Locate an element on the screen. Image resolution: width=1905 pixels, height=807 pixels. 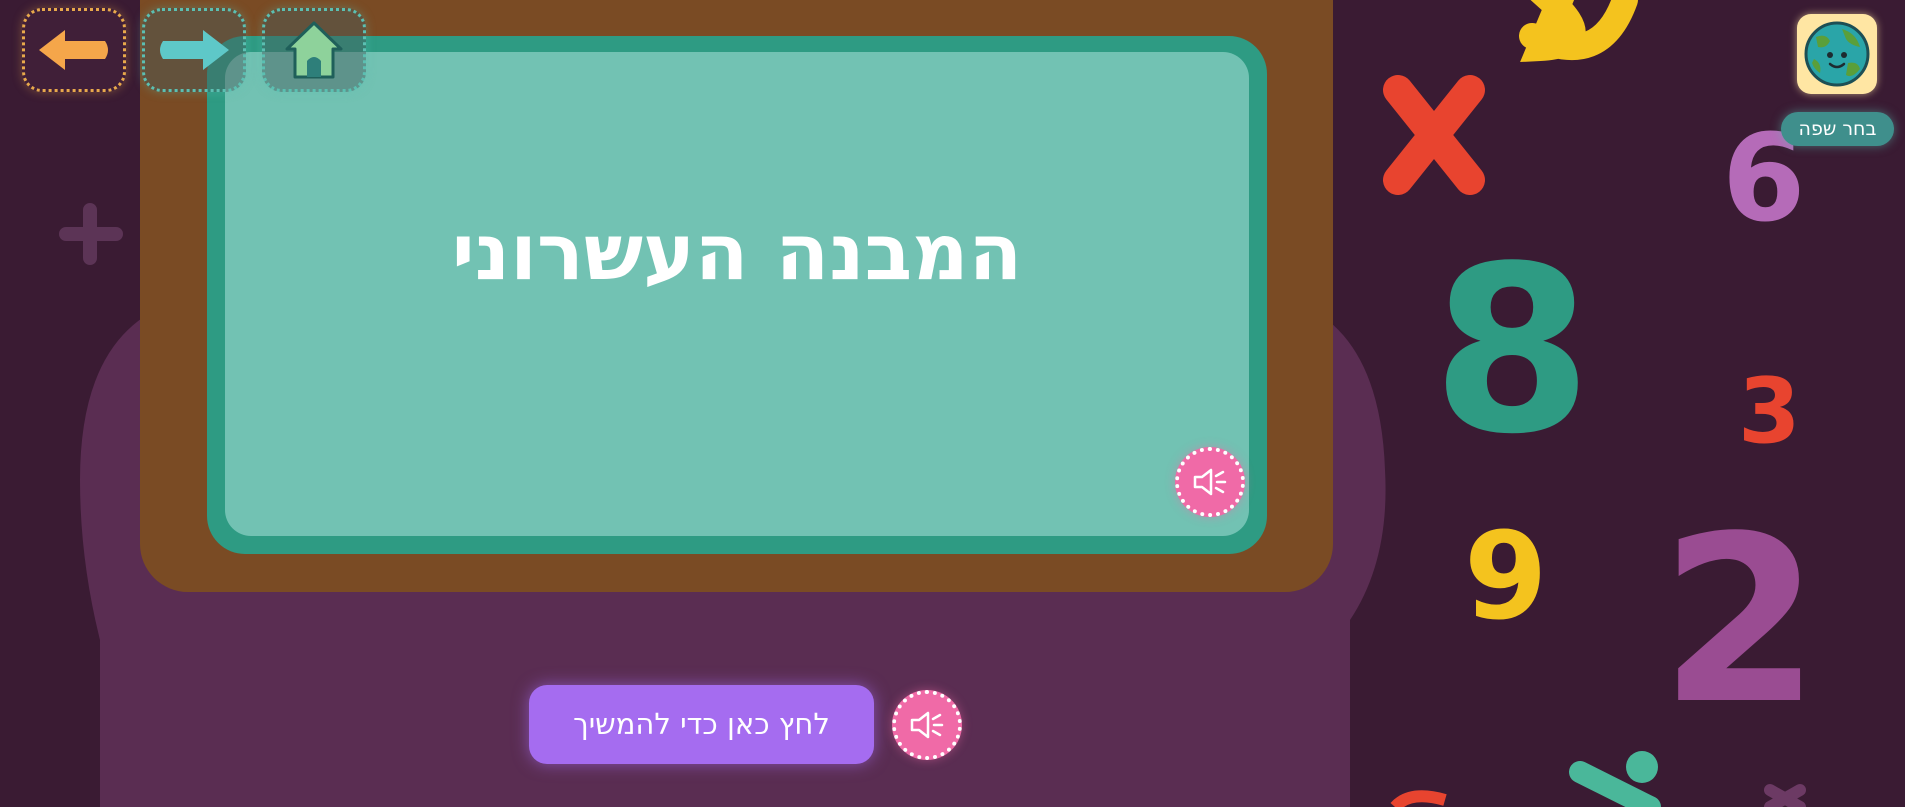
home-button is located at coordinates (314, 50).